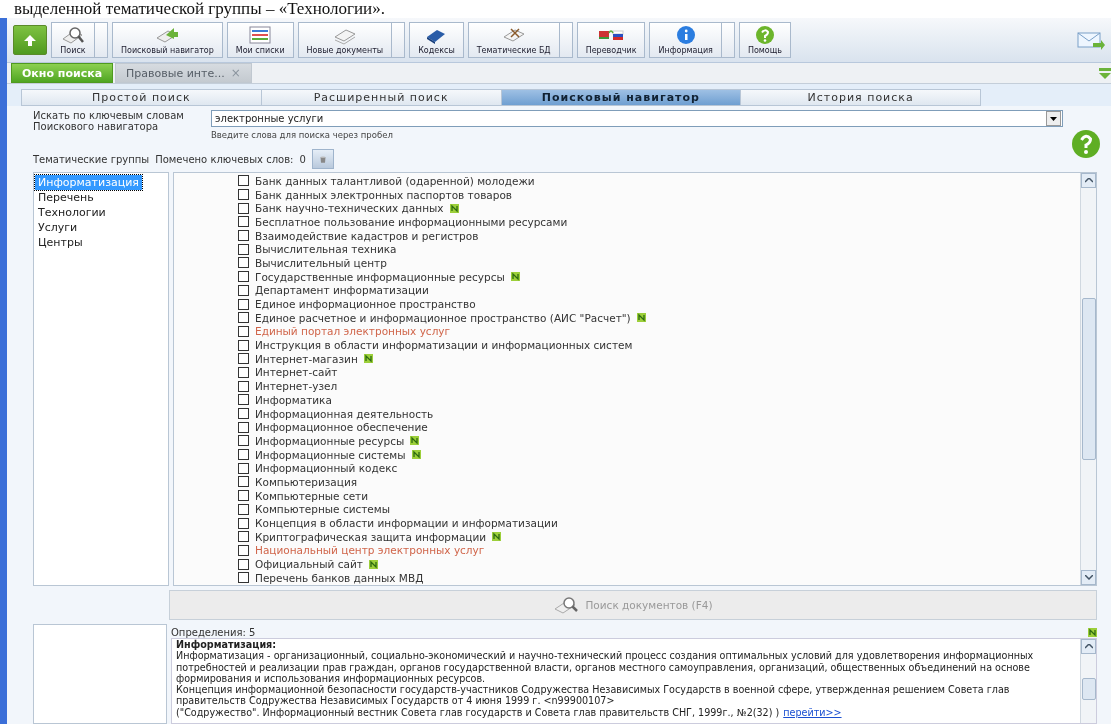 This screenshot has width=1111, height=724. What do you see at coordinates (611, 40) in the screenshot?
I see `toolbar-button: Переводчик` at bounding box center [611, 40].